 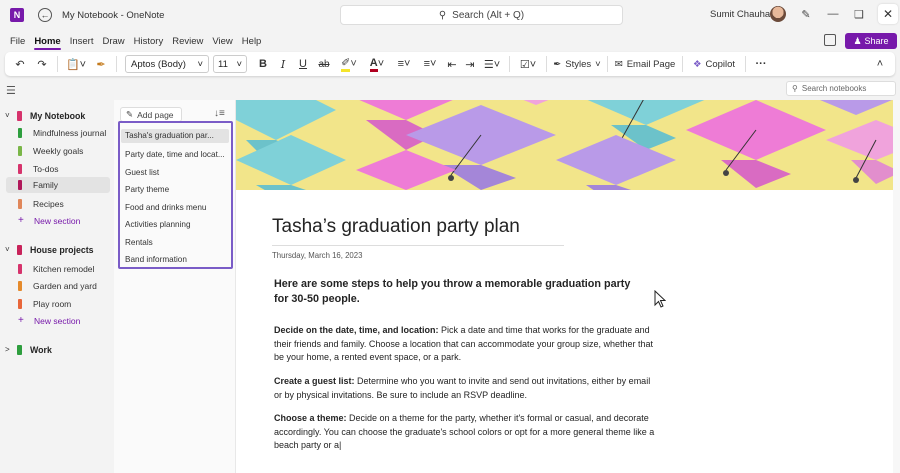 I want to click on page-item-food-and-drinks: Food and drinks menu, so click(x=177, y=207).